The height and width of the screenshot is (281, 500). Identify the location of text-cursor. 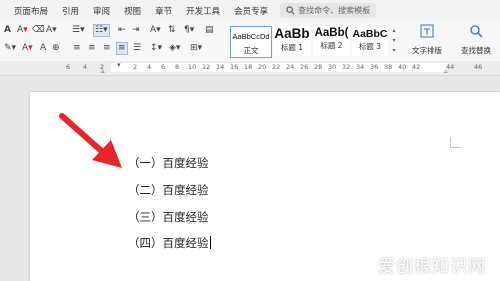
(210, 242).